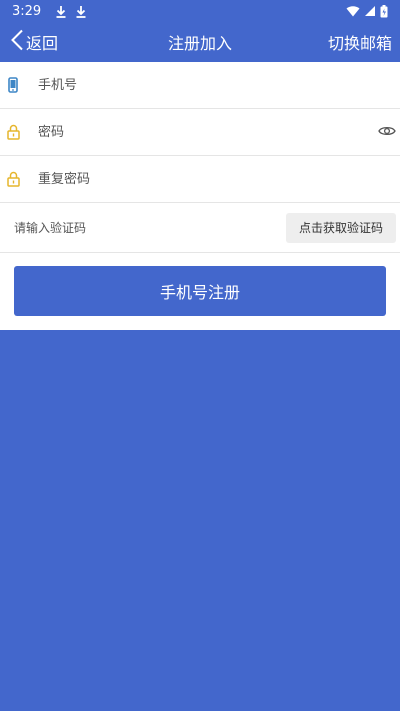 The width and height of the screenshot is (400, 711). Describe the element at coordinates (384, 11) in the screenshot. I see `battery-icon` at that location.